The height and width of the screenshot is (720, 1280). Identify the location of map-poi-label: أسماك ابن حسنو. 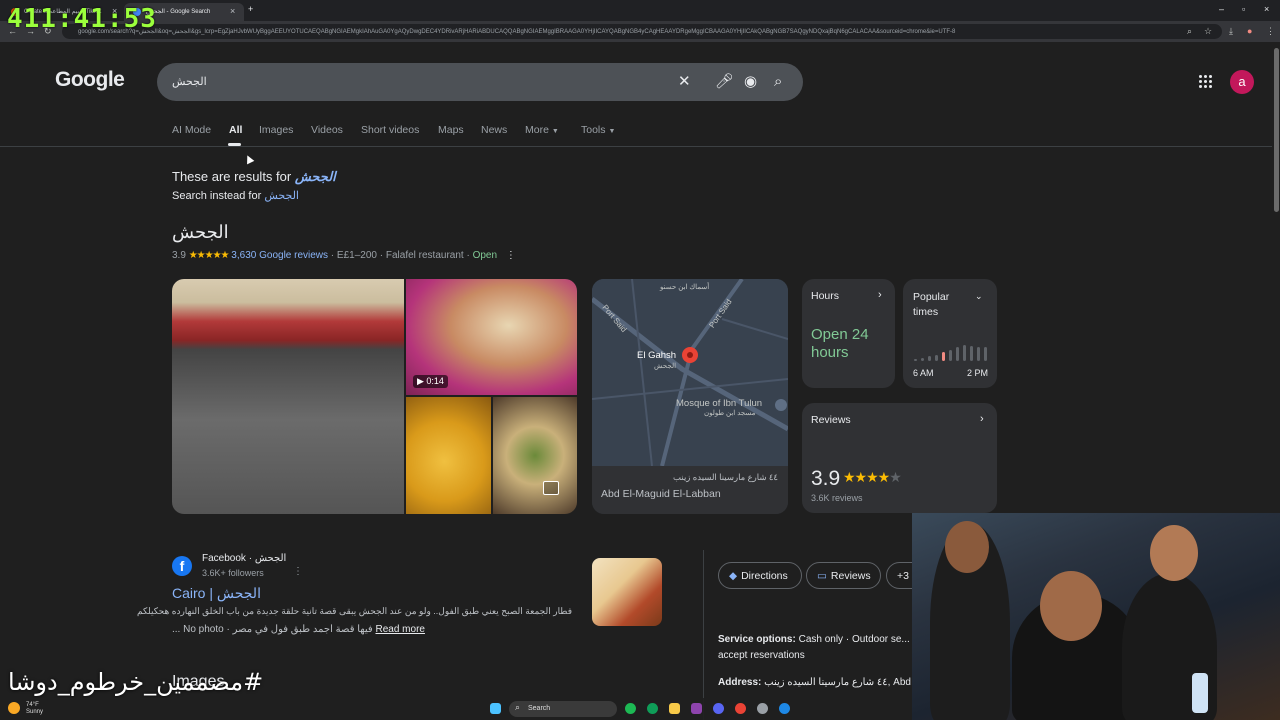
(685, 287).